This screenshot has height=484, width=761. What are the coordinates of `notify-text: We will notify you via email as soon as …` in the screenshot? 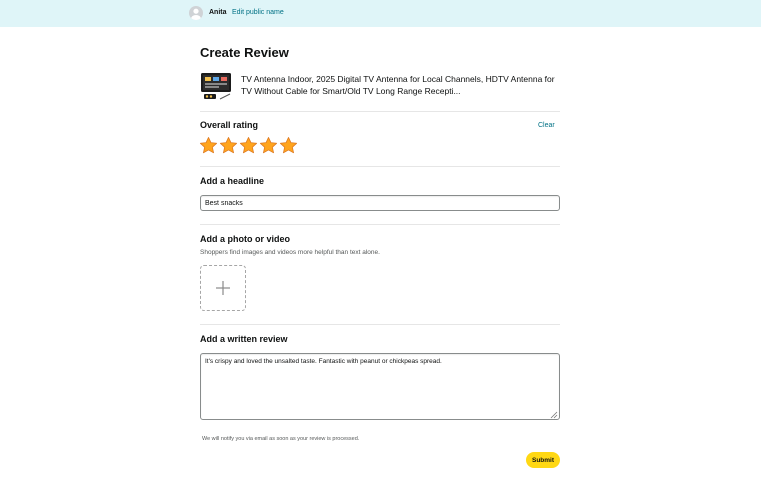 It's located at (281, 439).